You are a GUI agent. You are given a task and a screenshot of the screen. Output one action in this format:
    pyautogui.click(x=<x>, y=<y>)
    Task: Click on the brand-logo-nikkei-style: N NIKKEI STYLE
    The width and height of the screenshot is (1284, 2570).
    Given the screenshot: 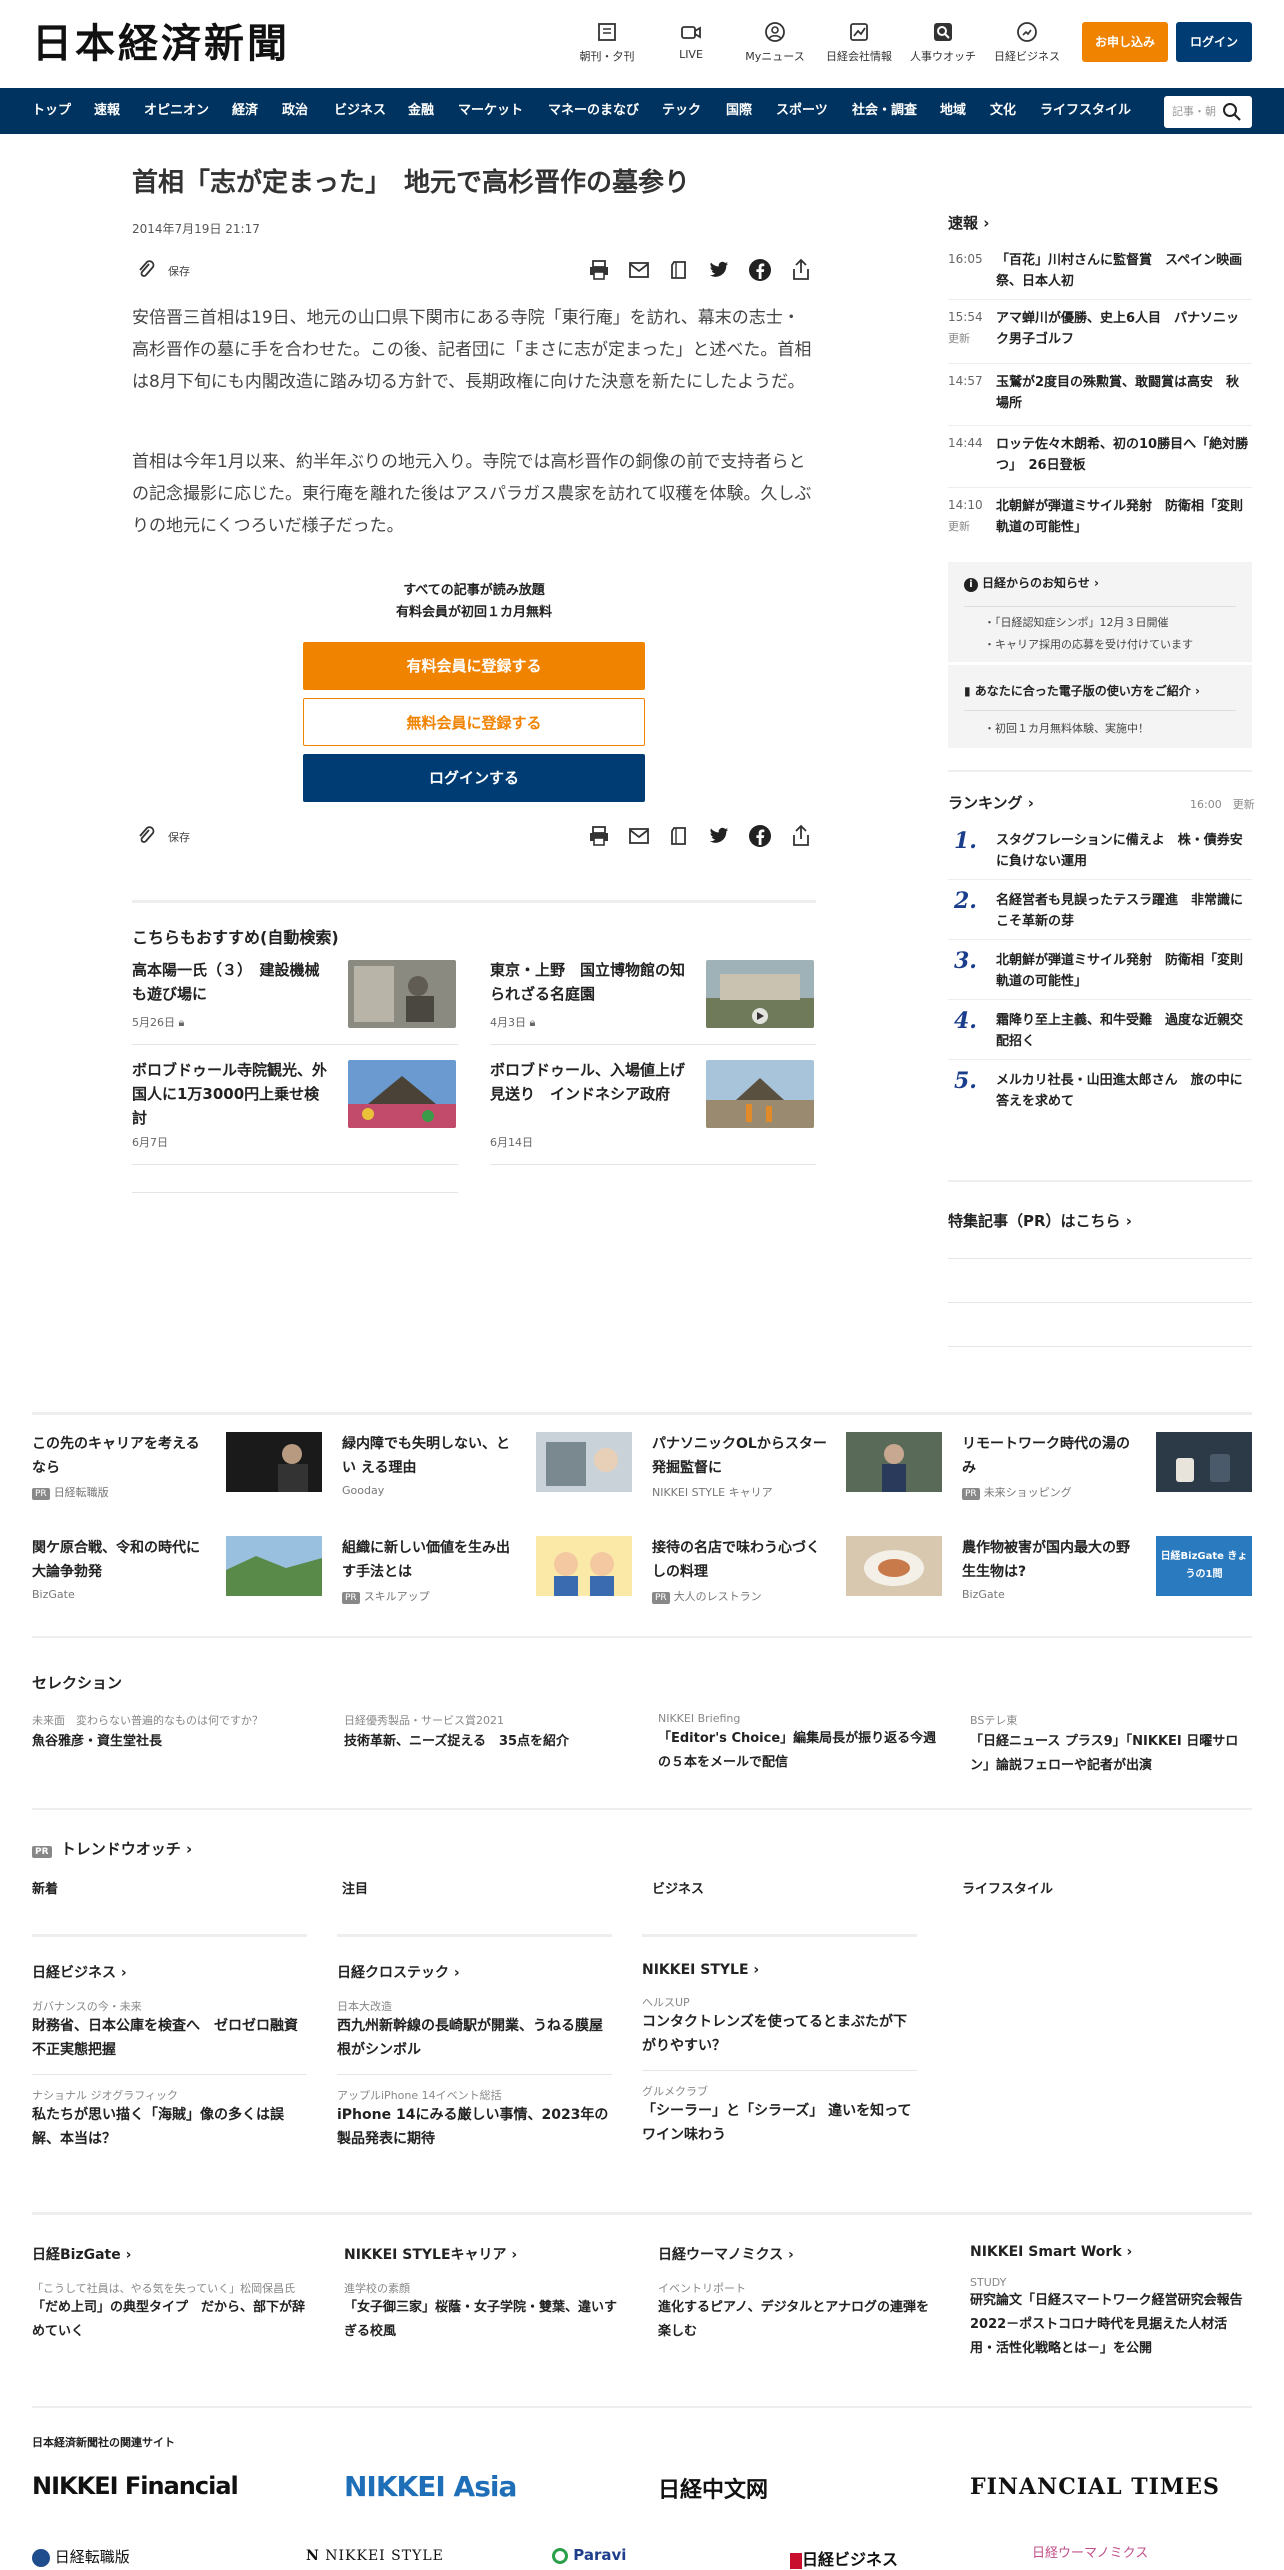 What is the action you would take?
    pyautogui.click(x=375, y=2556)
    